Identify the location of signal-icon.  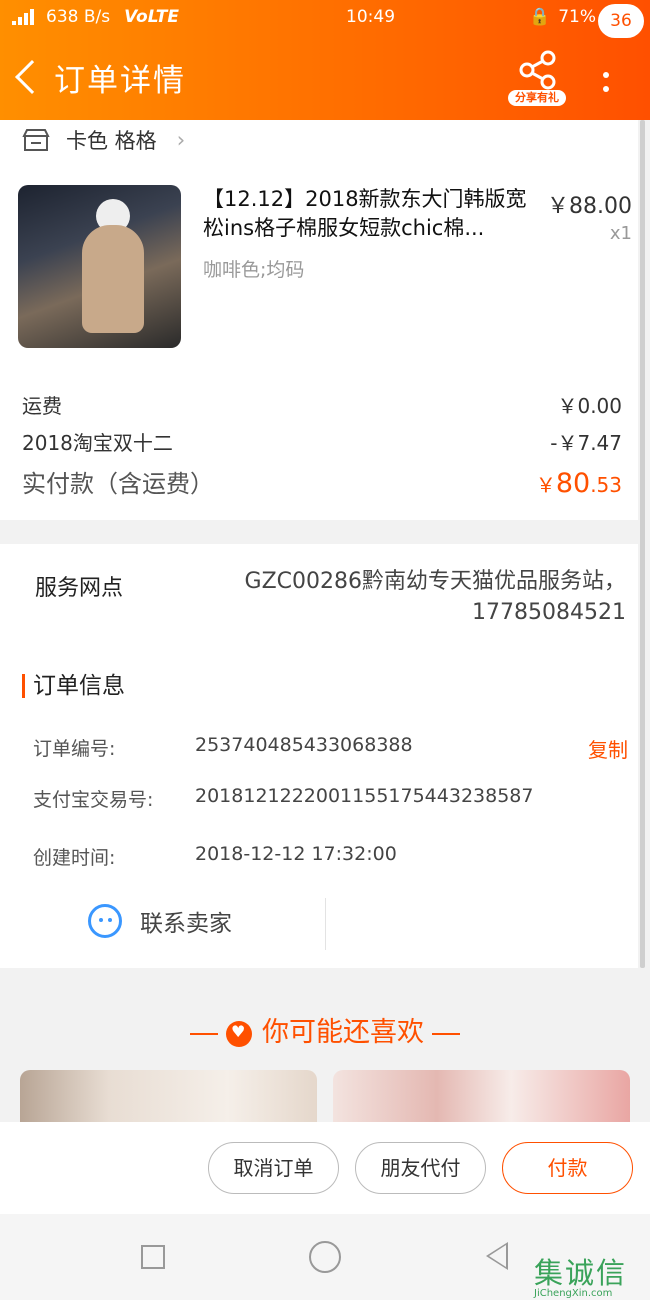
(26, 17).